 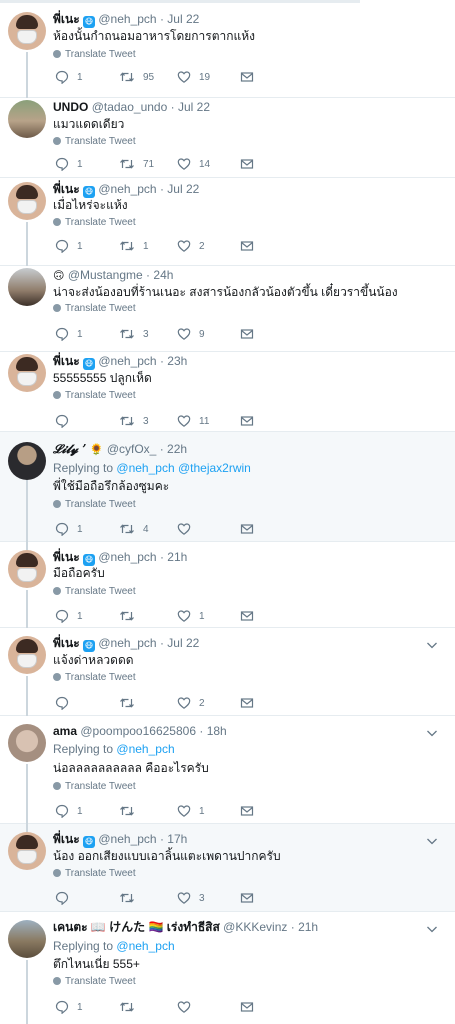 I want to click on retweet-button: 1, so click(x=134, y=246).